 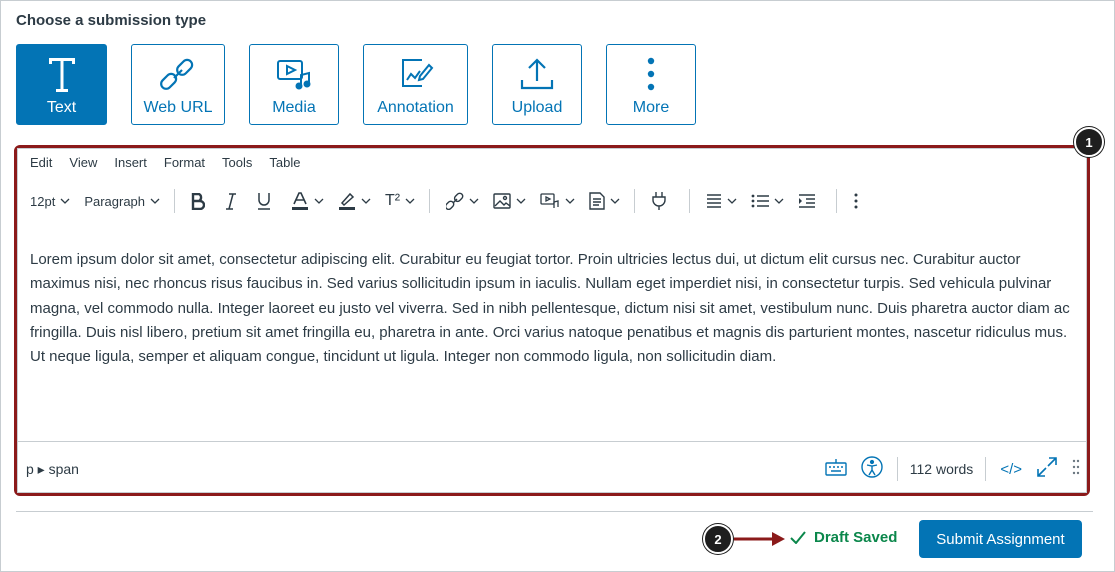 I want to click on element-path: p ▸ span, so click(x=52, y=469).